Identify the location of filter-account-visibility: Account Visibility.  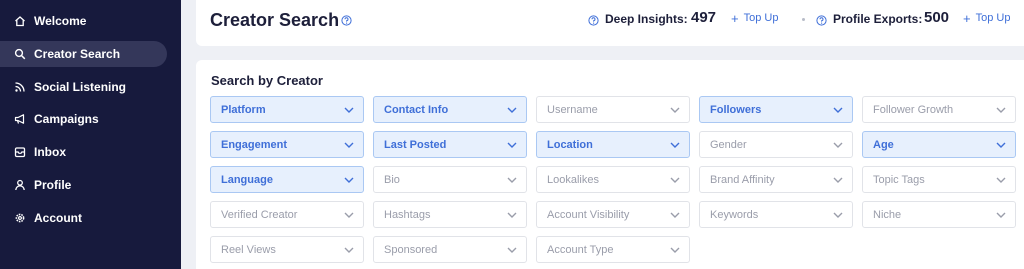
(613, 214).